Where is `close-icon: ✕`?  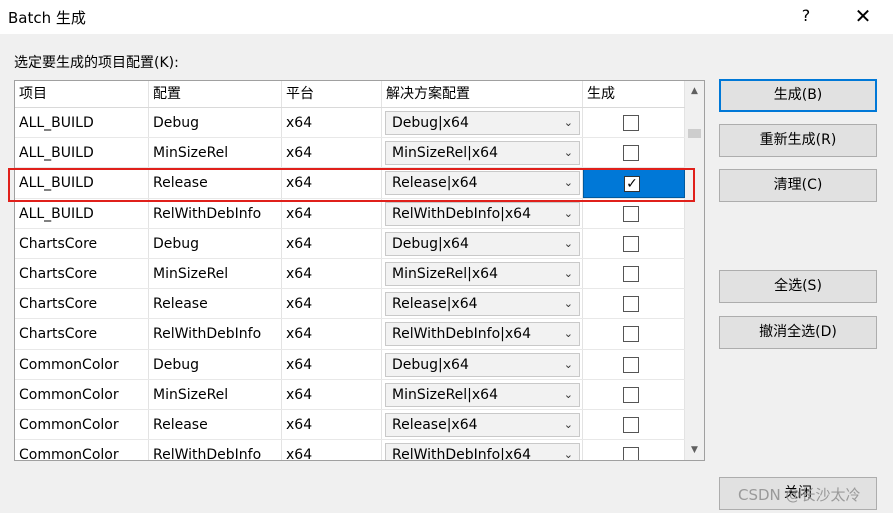
close-icon: ✕ is located at coordinates (863, 16).